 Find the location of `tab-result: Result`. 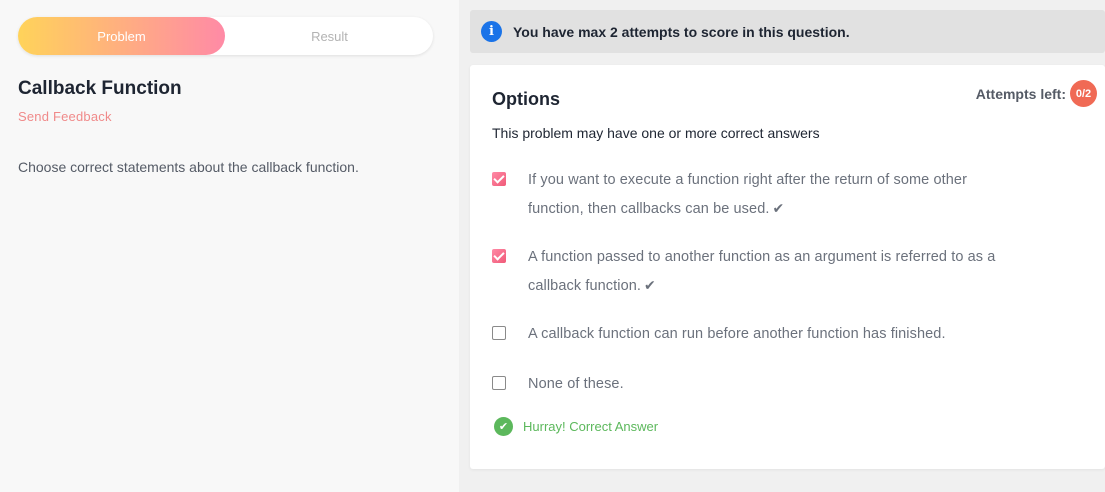

tab-result: Result is located at coordinates (329, 36).